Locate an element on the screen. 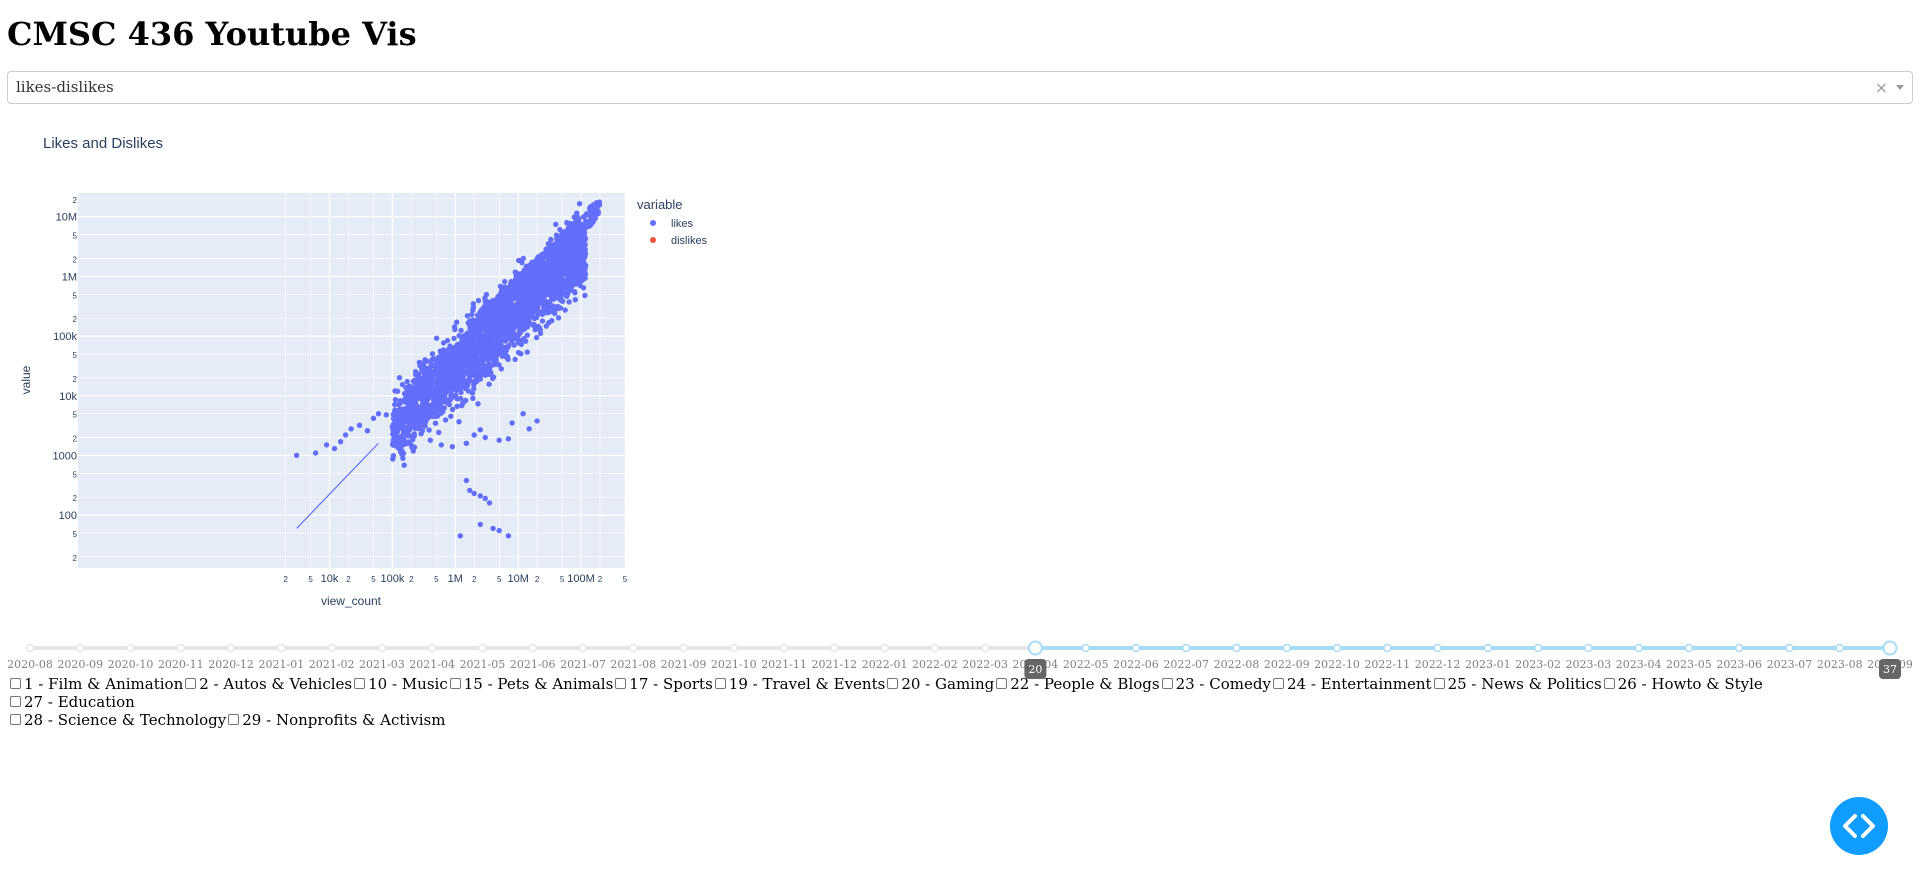  slider-mark-label: 2023-05 is located at coordinates (1689, 664).